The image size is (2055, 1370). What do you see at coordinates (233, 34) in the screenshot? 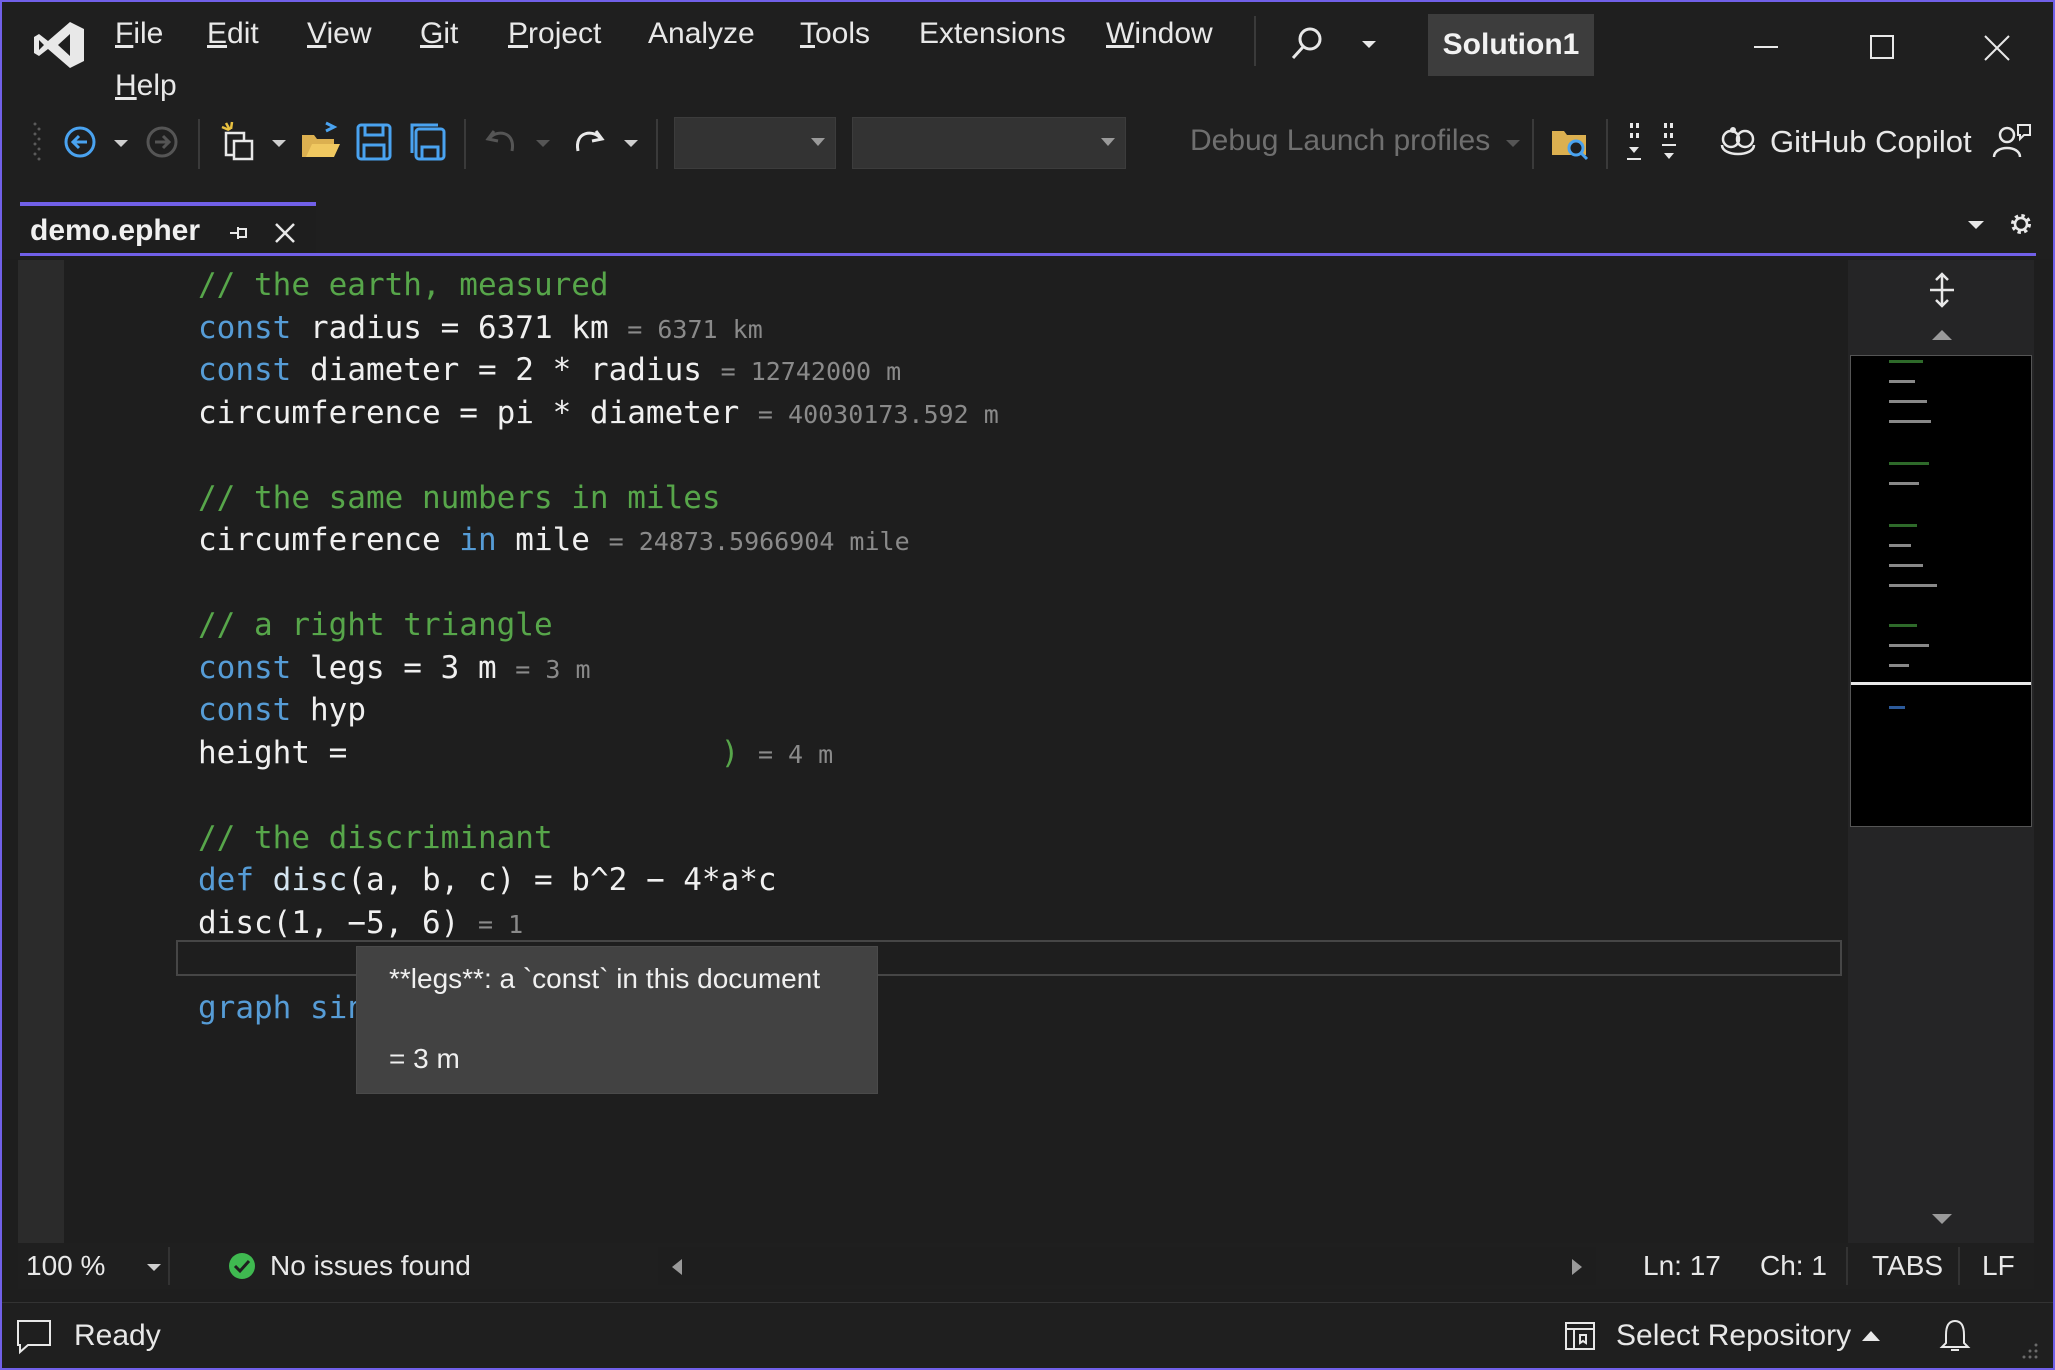
I see `menu-edit: Edit` at bounding box center [233, 34].